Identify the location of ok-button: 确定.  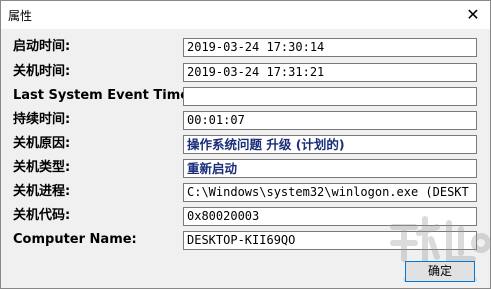
(440, 271).